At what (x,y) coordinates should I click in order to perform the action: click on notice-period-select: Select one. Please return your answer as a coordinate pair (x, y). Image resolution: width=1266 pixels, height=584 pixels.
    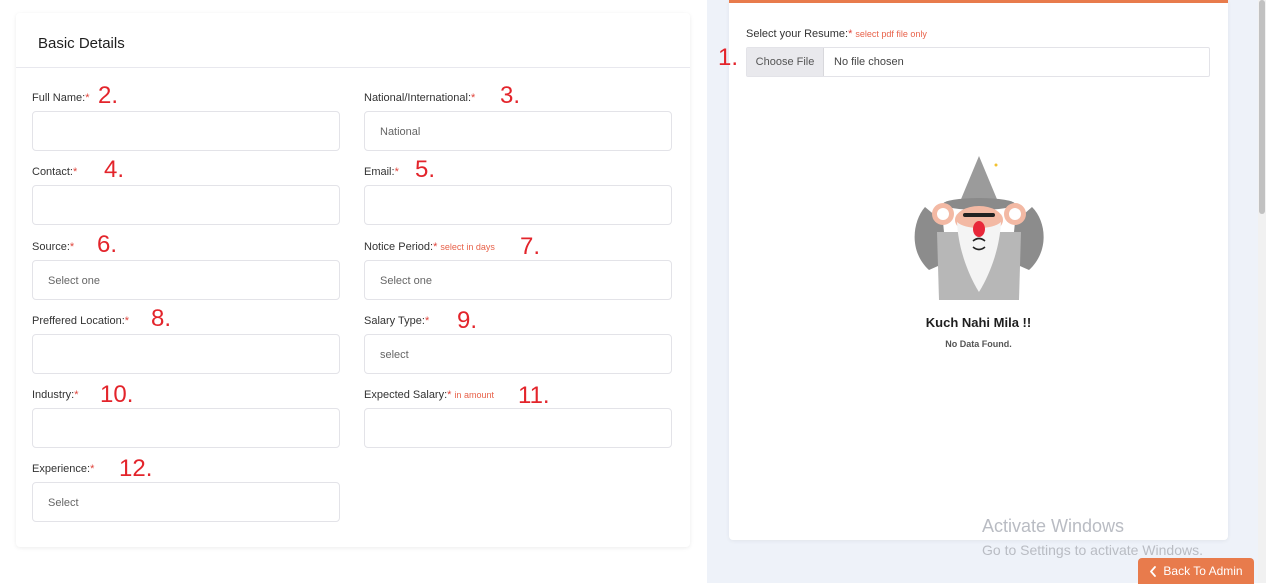
    Looking at the image, I should click on (518, 280).